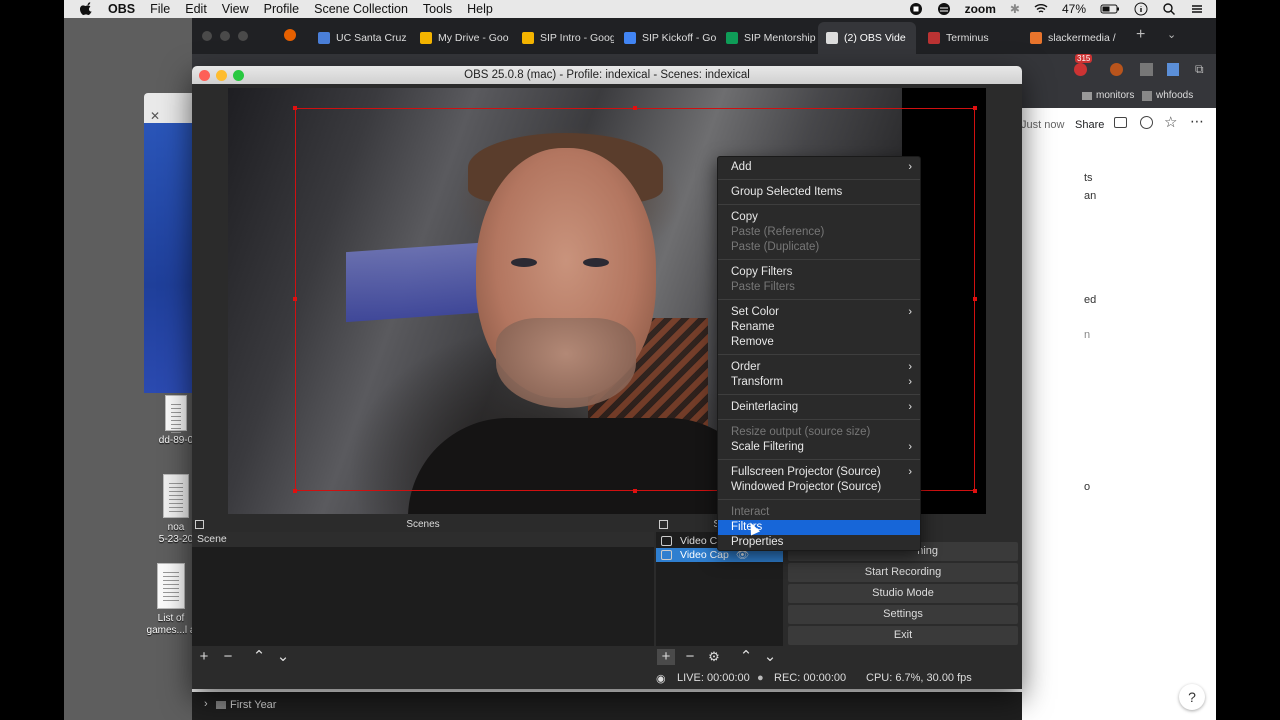  Describe the element at coordinates (713, 678) in the screenshot. I see `live-timer: LIVE: 00:00:00` at that location.